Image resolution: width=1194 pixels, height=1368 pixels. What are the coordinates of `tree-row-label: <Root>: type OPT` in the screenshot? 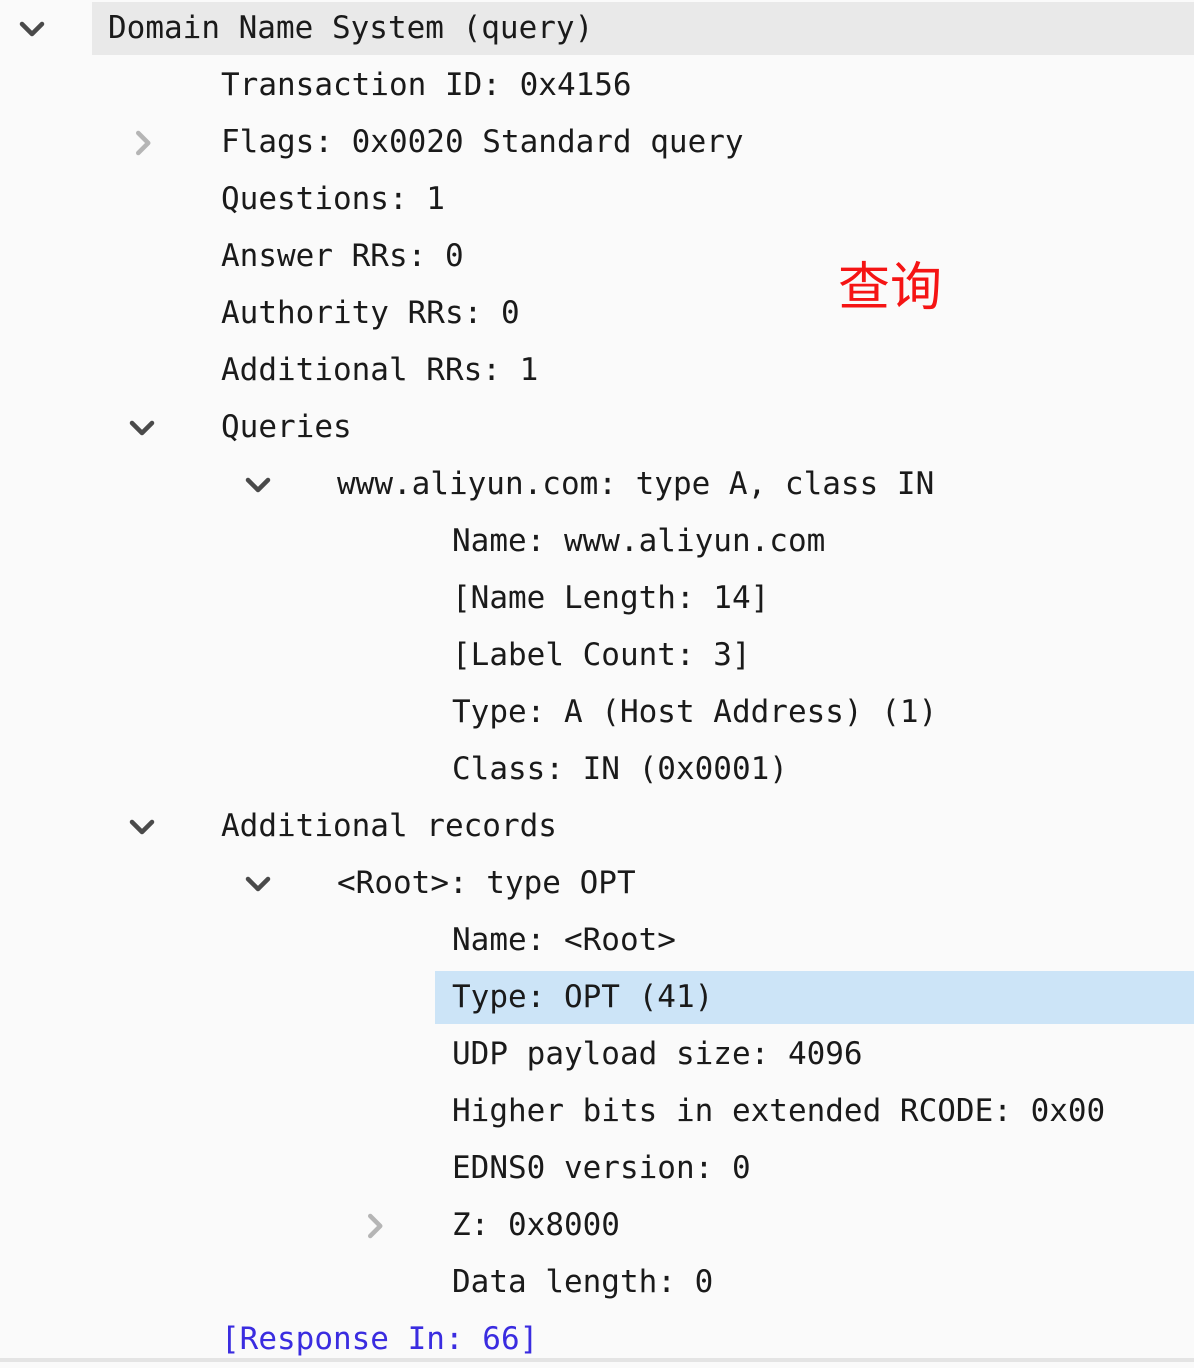 It's located at (486, 883).